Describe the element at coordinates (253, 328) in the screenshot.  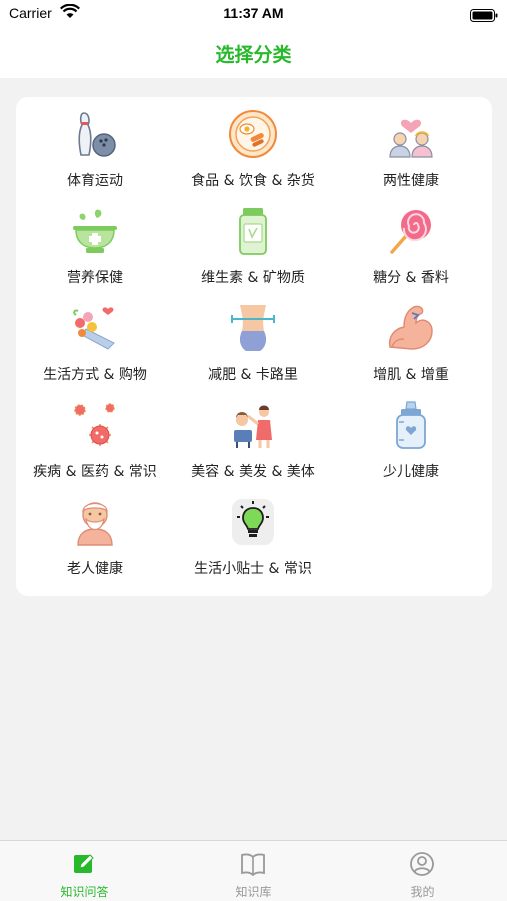
I see `waist-measure-icon` at that location.